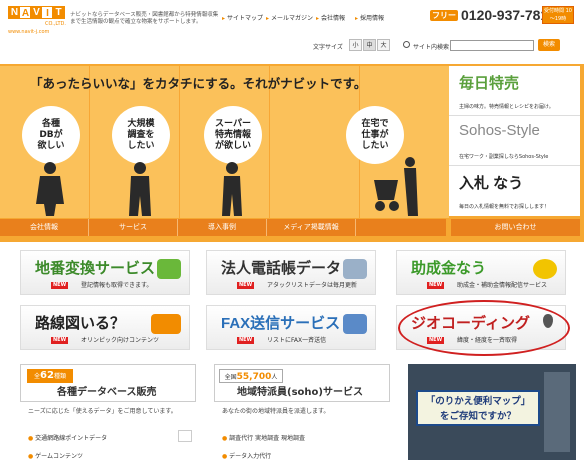 The width and height of the screenshot is (584, 460). I want to click on phone-icon, so click(355, 269).